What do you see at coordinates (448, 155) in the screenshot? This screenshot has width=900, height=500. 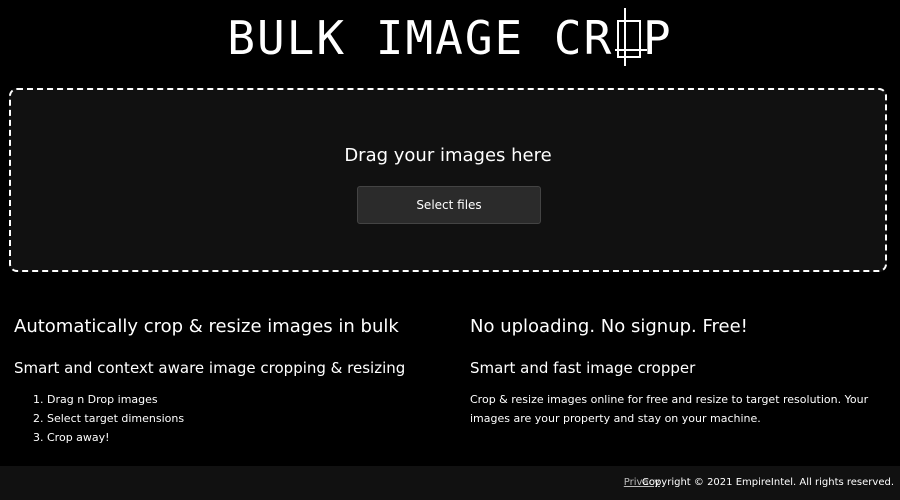 I see `dropzone-prompt: Drag your images here` at bounding box center [448, 155].